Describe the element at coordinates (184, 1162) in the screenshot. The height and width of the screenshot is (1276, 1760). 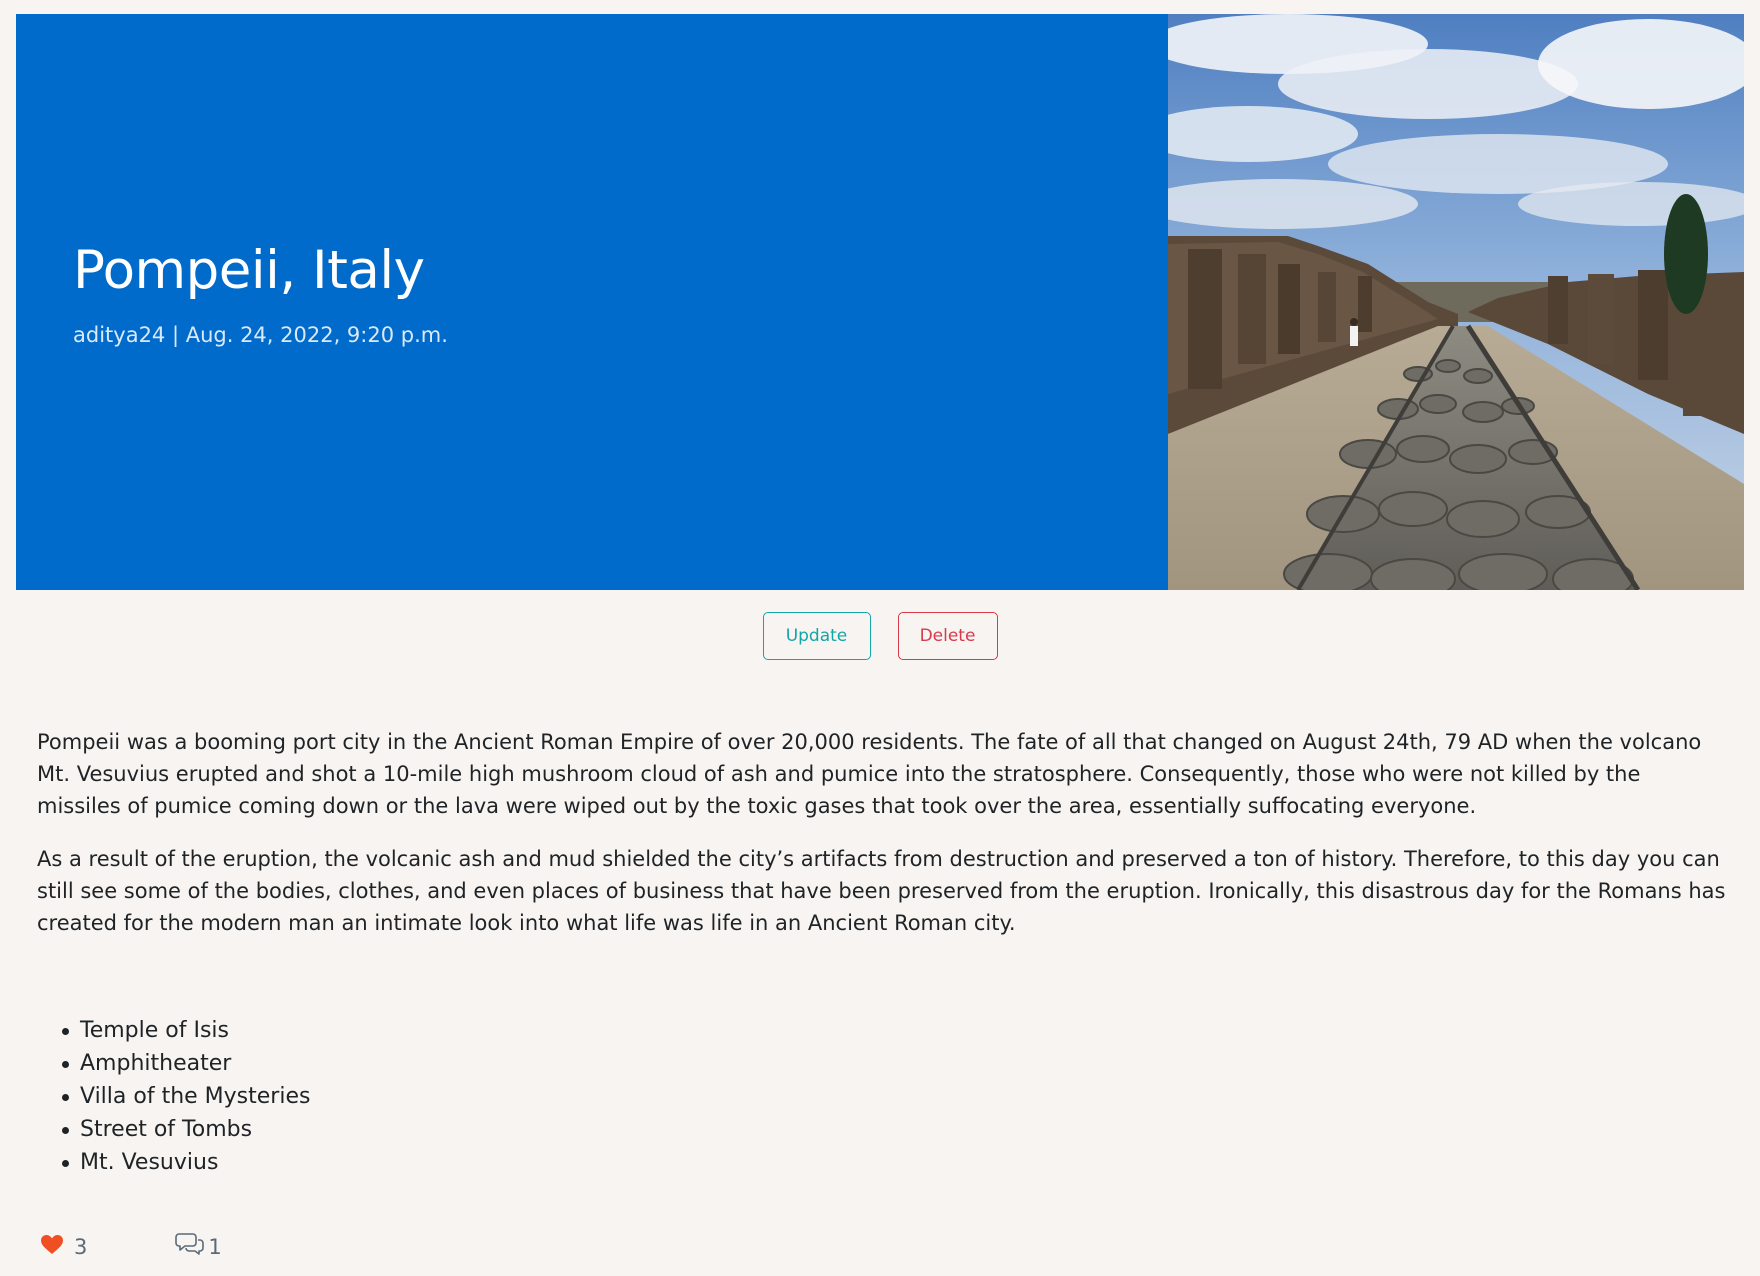
I see `list-item: Mt. Vesuvius` at that location.